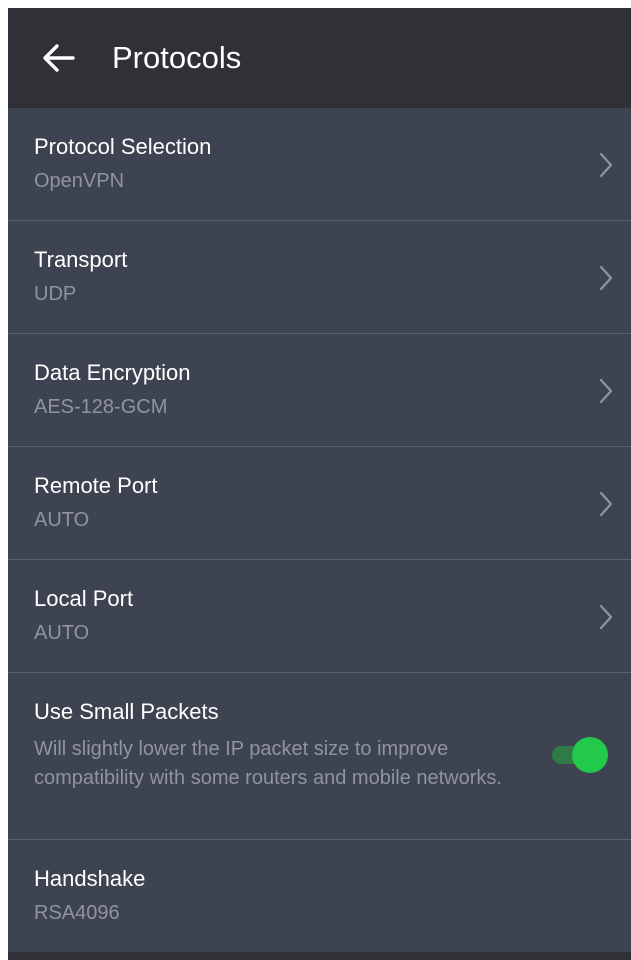 This screenshot has height=960, width=631. Describe the element at coordinates (319, 390) in the screenshot. I see `setting-data-encryption: Data Encryption AES-128-GCM` at that location.